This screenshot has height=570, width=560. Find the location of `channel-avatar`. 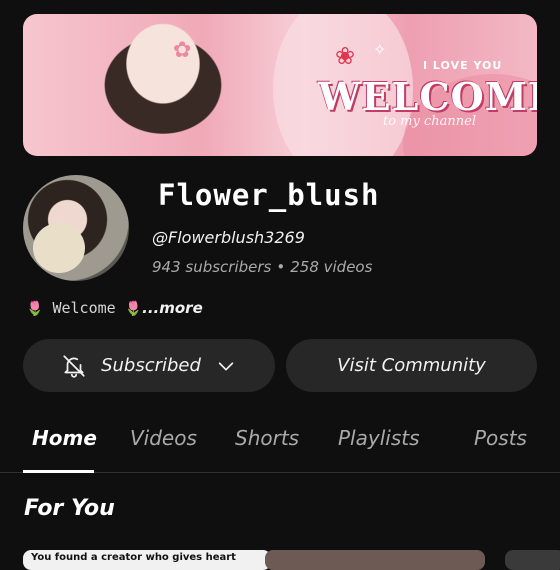

channel-avatar is located at coordinates (76, 228).